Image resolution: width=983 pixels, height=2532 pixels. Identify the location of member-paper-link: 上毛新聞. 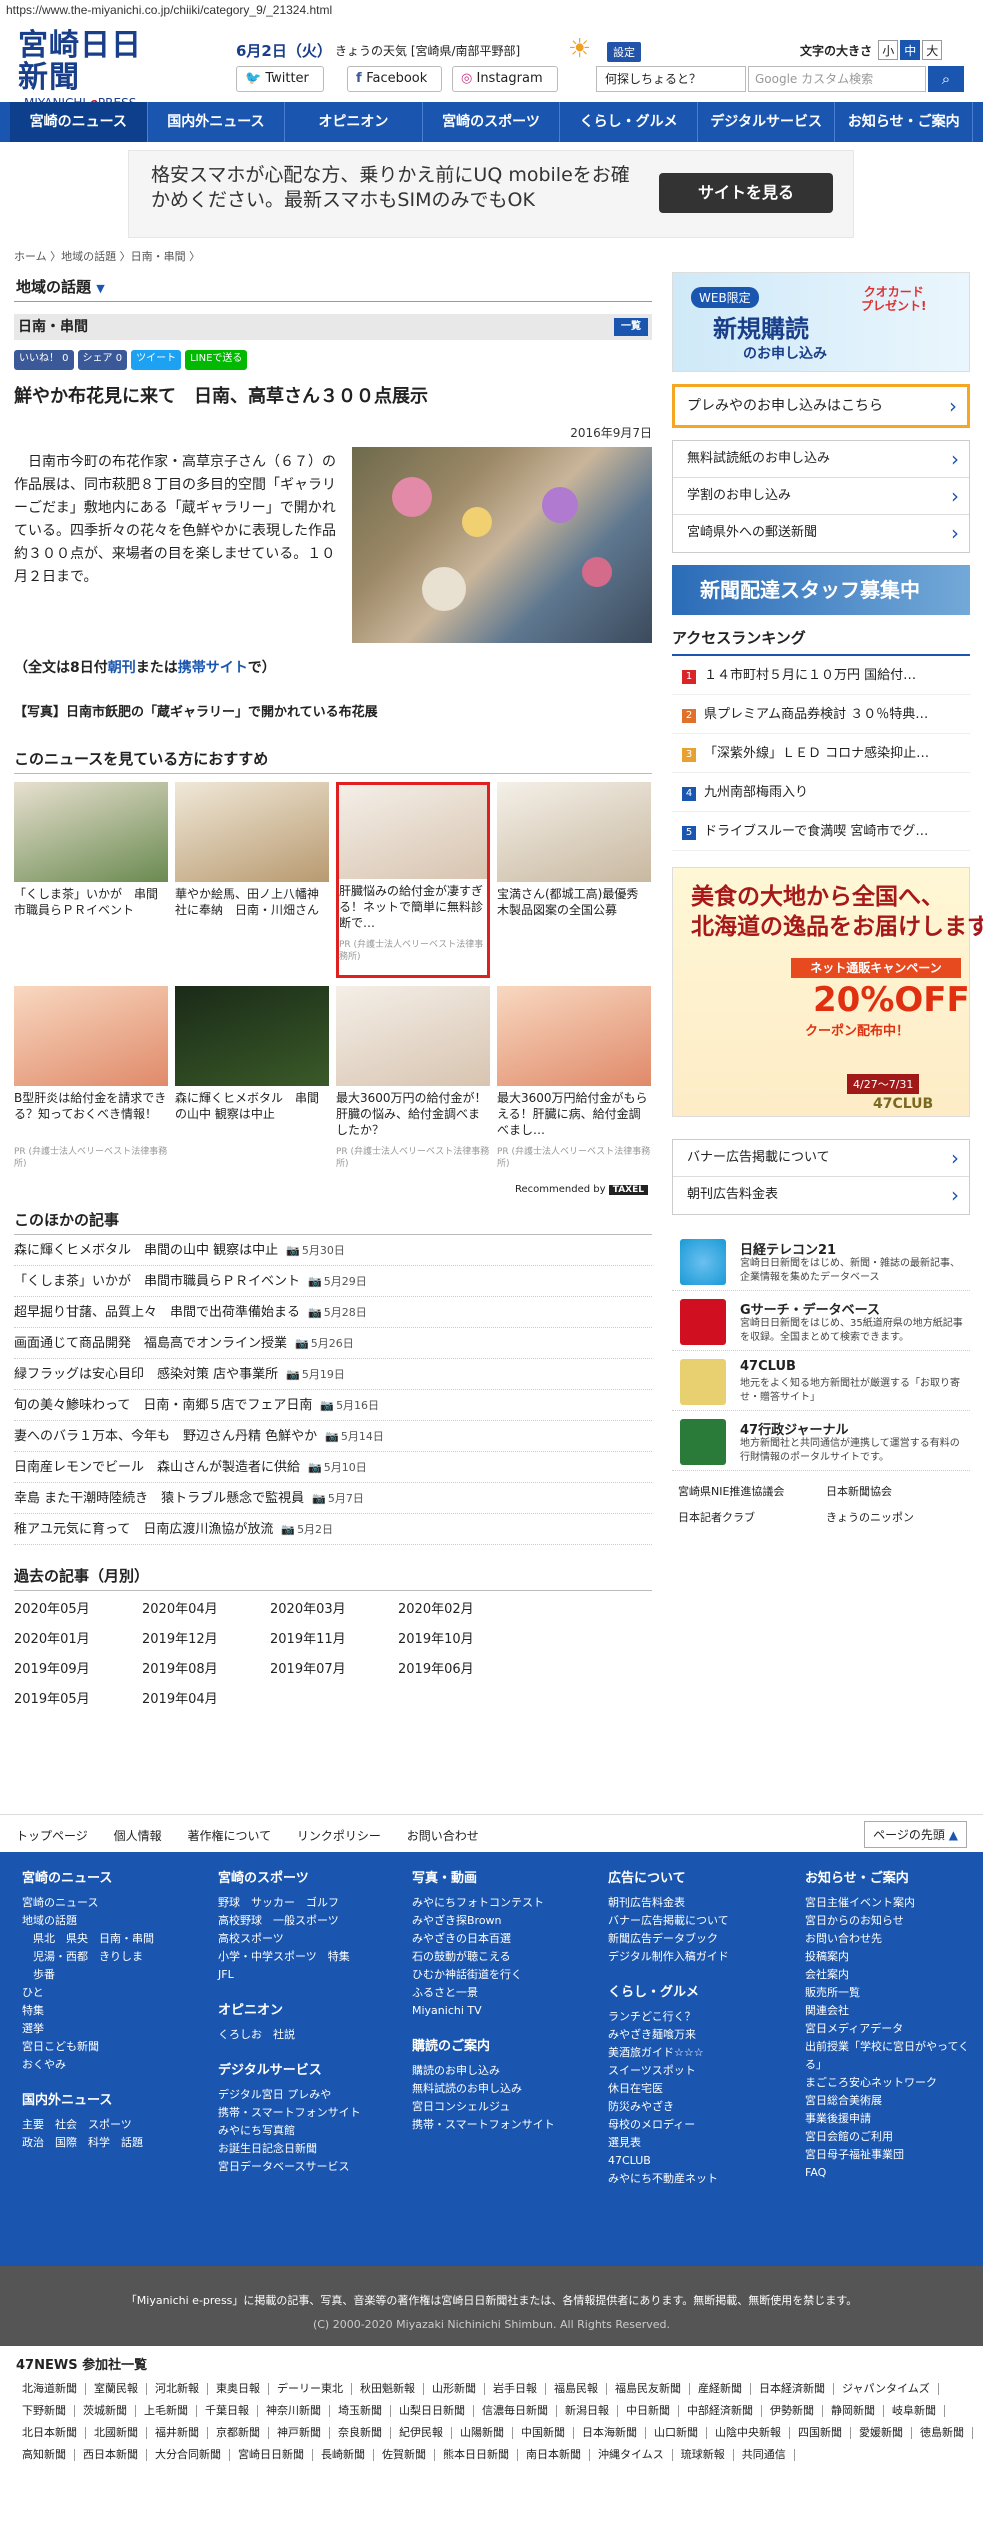
(166, 2411).